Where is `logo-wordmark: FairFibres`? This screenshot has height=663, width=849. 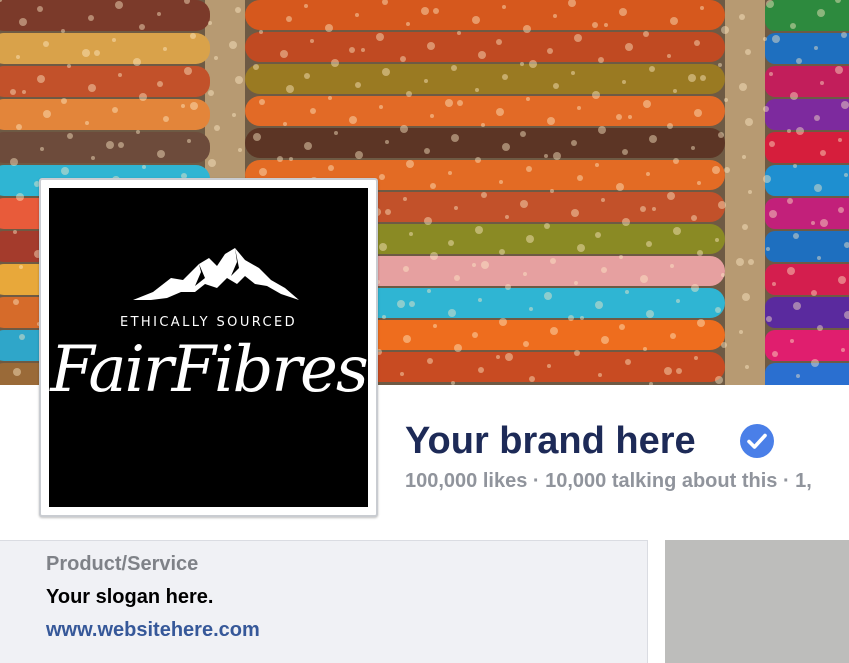
logo-wordmark: FairFibres is located at coordinates (209, 370).